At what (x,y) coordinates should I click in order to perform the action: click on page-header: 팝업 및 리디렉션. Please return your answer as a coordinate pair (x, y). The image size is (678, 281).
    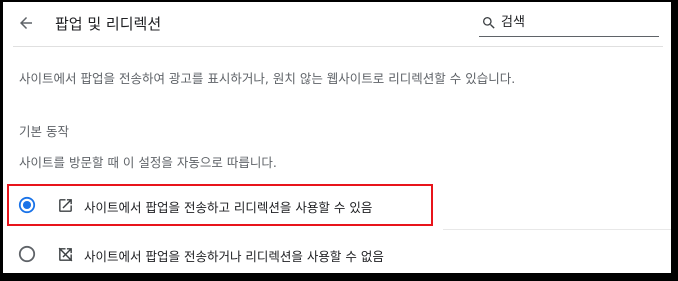
    Looking at the image, I should click on (337, 23).